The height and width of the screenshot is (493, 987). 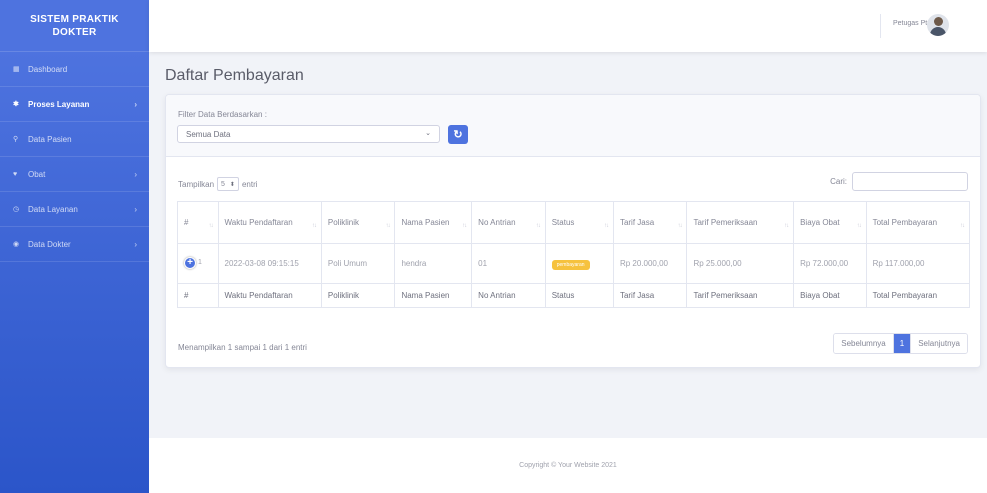 I want to click on pagination: Sebelumnya 1 Selanjutnya, so click(x=900, y=343).